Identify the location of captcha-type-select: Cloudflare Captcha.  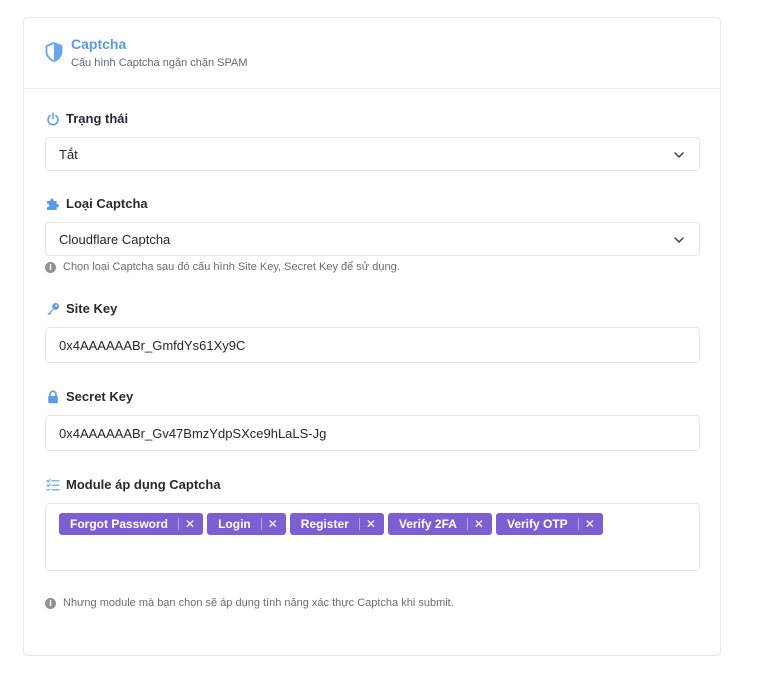
(372, 239).